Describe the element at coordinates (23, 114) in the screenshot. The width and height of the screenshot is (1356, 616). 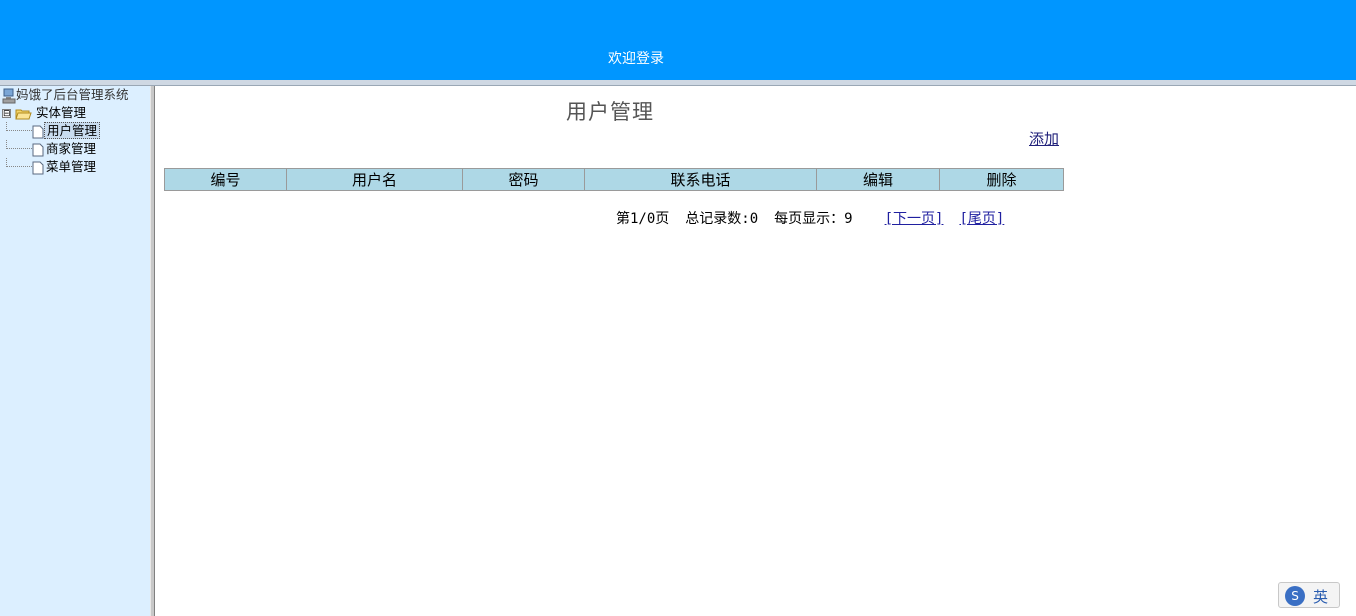
I see `folder-open-icon` at that location.